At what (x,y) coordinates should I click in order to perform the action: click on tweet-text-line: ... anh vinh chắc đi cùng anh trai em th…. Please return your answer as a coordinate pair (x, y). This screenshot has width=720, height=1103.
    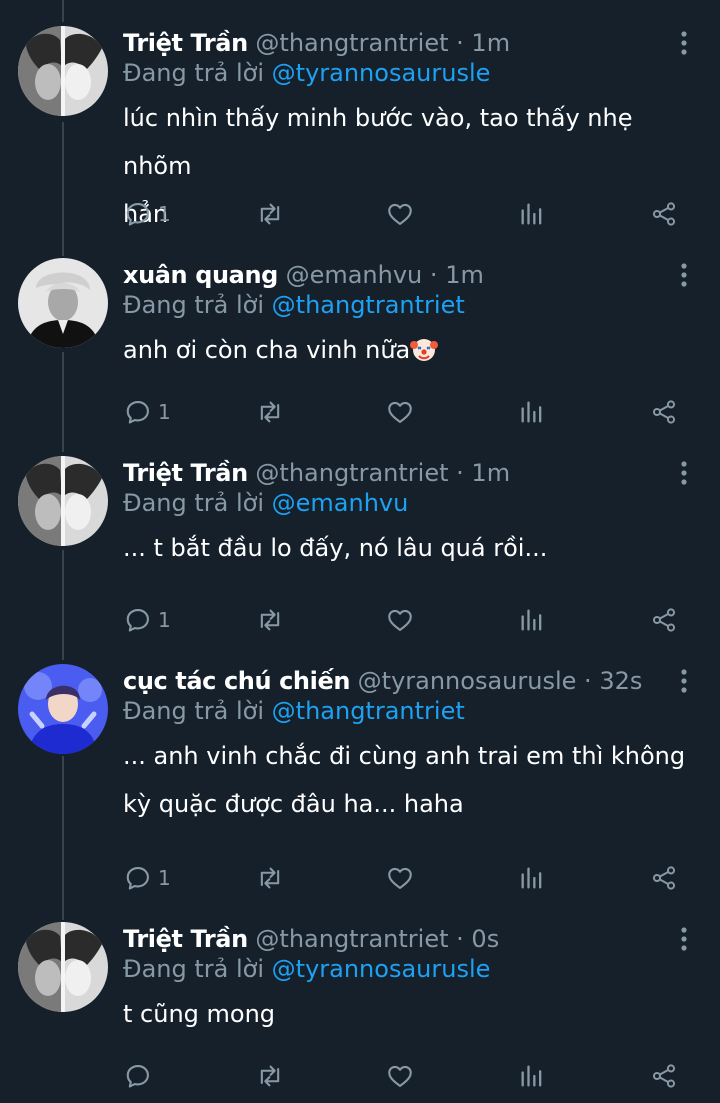
    Looking at the image, I should click on (404, 756).